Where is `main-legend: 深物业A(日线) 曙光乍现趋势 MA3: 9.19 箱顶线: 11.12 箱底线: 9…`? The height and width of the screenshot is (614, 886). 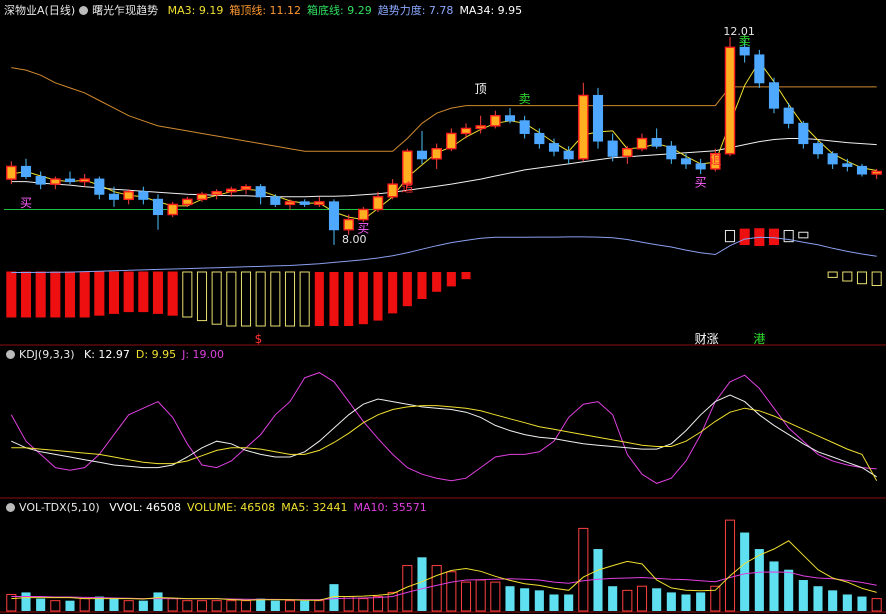 main-legend: 深物业A(日线) 曙光乍现趋势 MA3: 9.19 箱顶线: 11.12 箱底线: 9… is located at coordinates (269, 11).